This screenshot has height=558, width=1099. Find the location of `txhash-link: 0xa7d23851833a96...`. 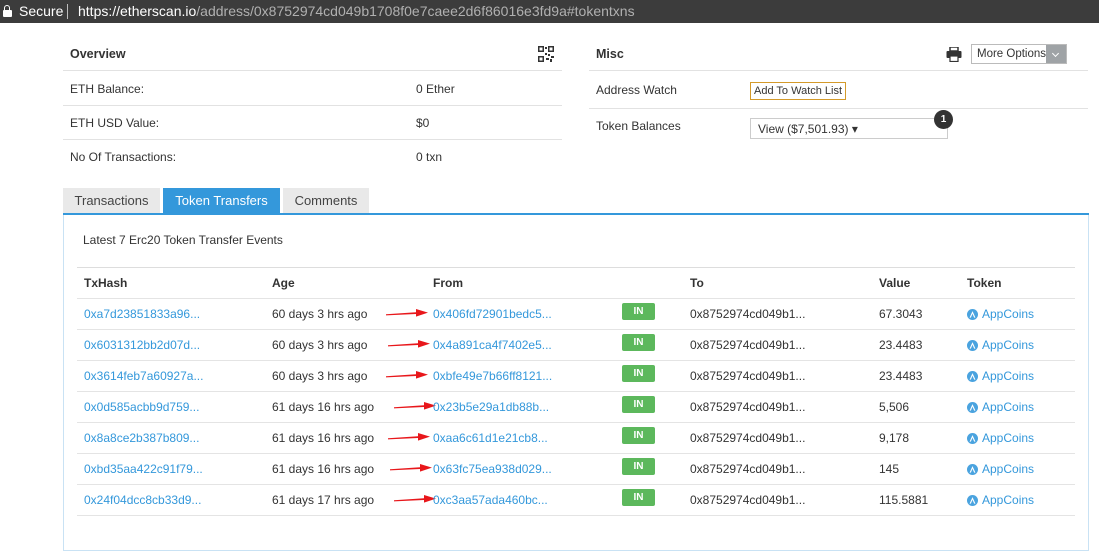

txhash-link: 0xa7d23851833a96... is located at coordinates (142, 314).